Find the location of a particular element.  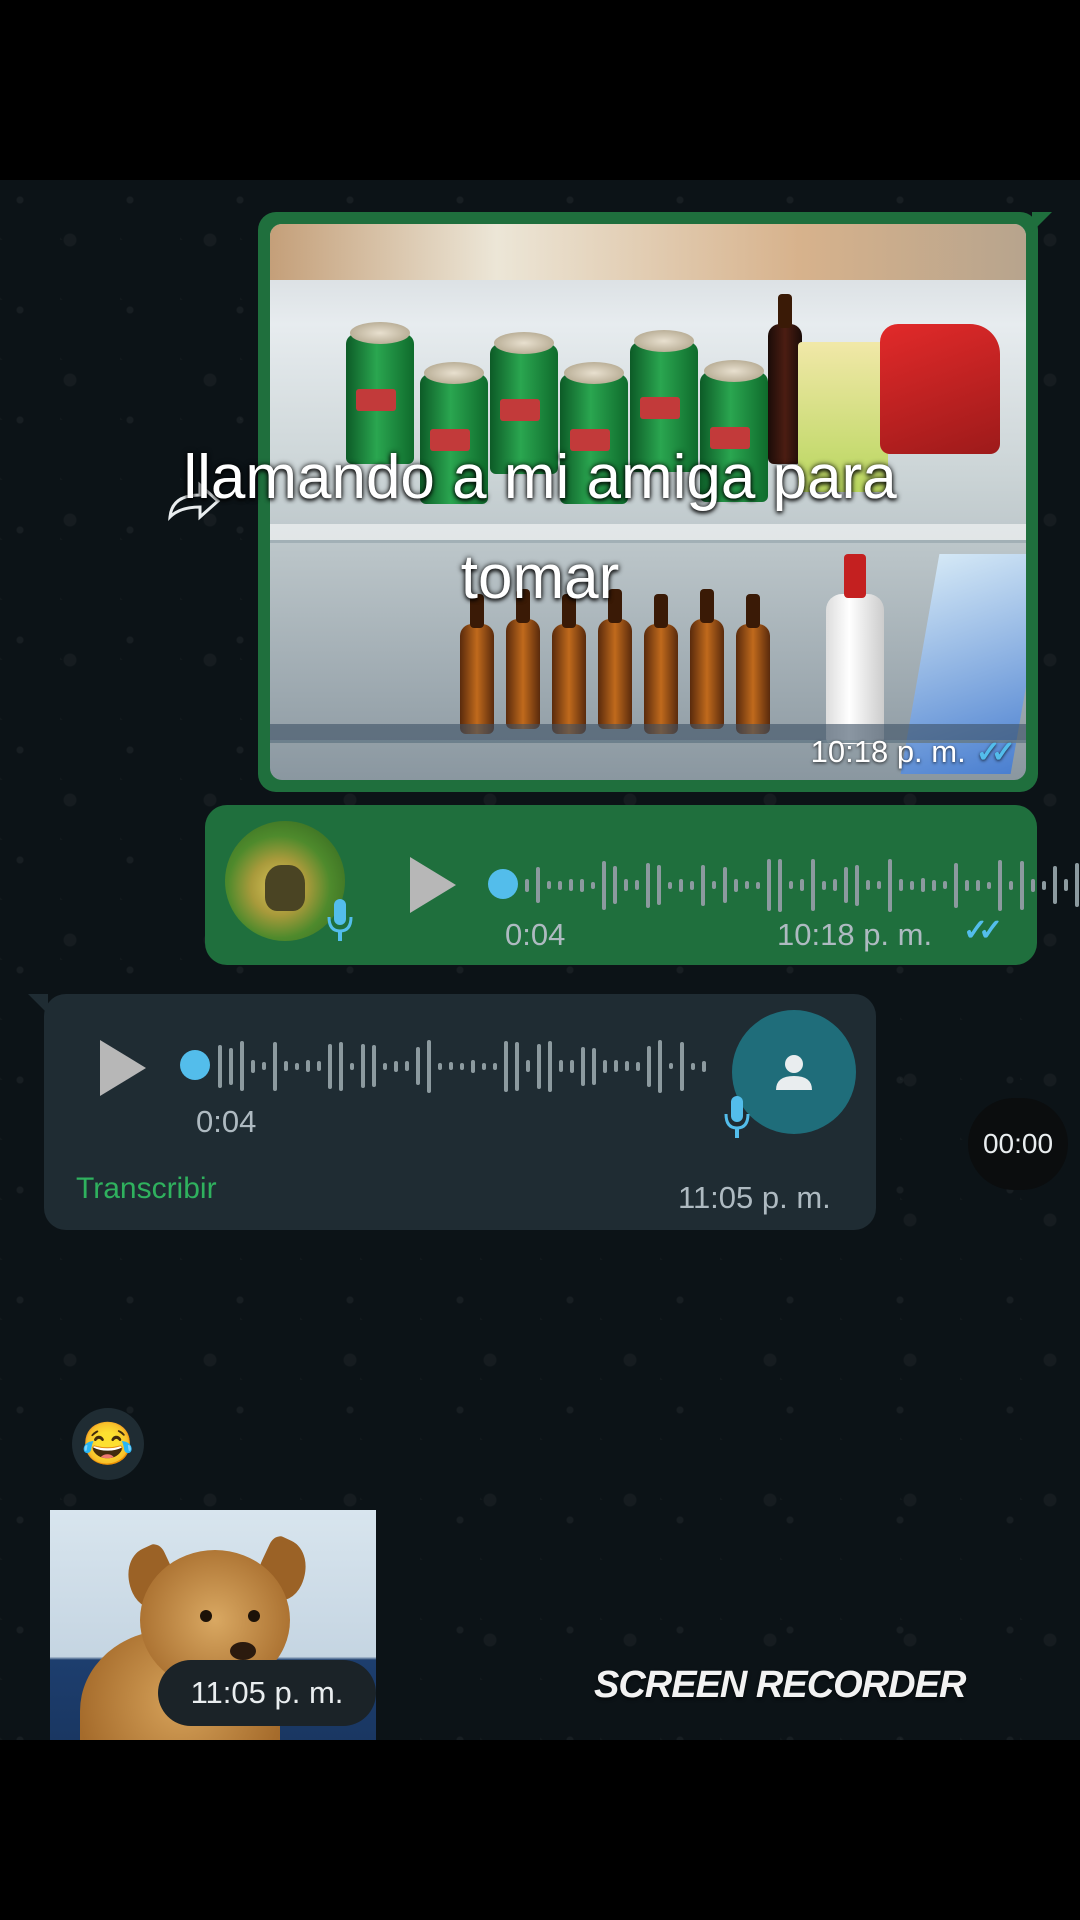

timer-text: 00:00 is located at coordinates (1018, 1143).